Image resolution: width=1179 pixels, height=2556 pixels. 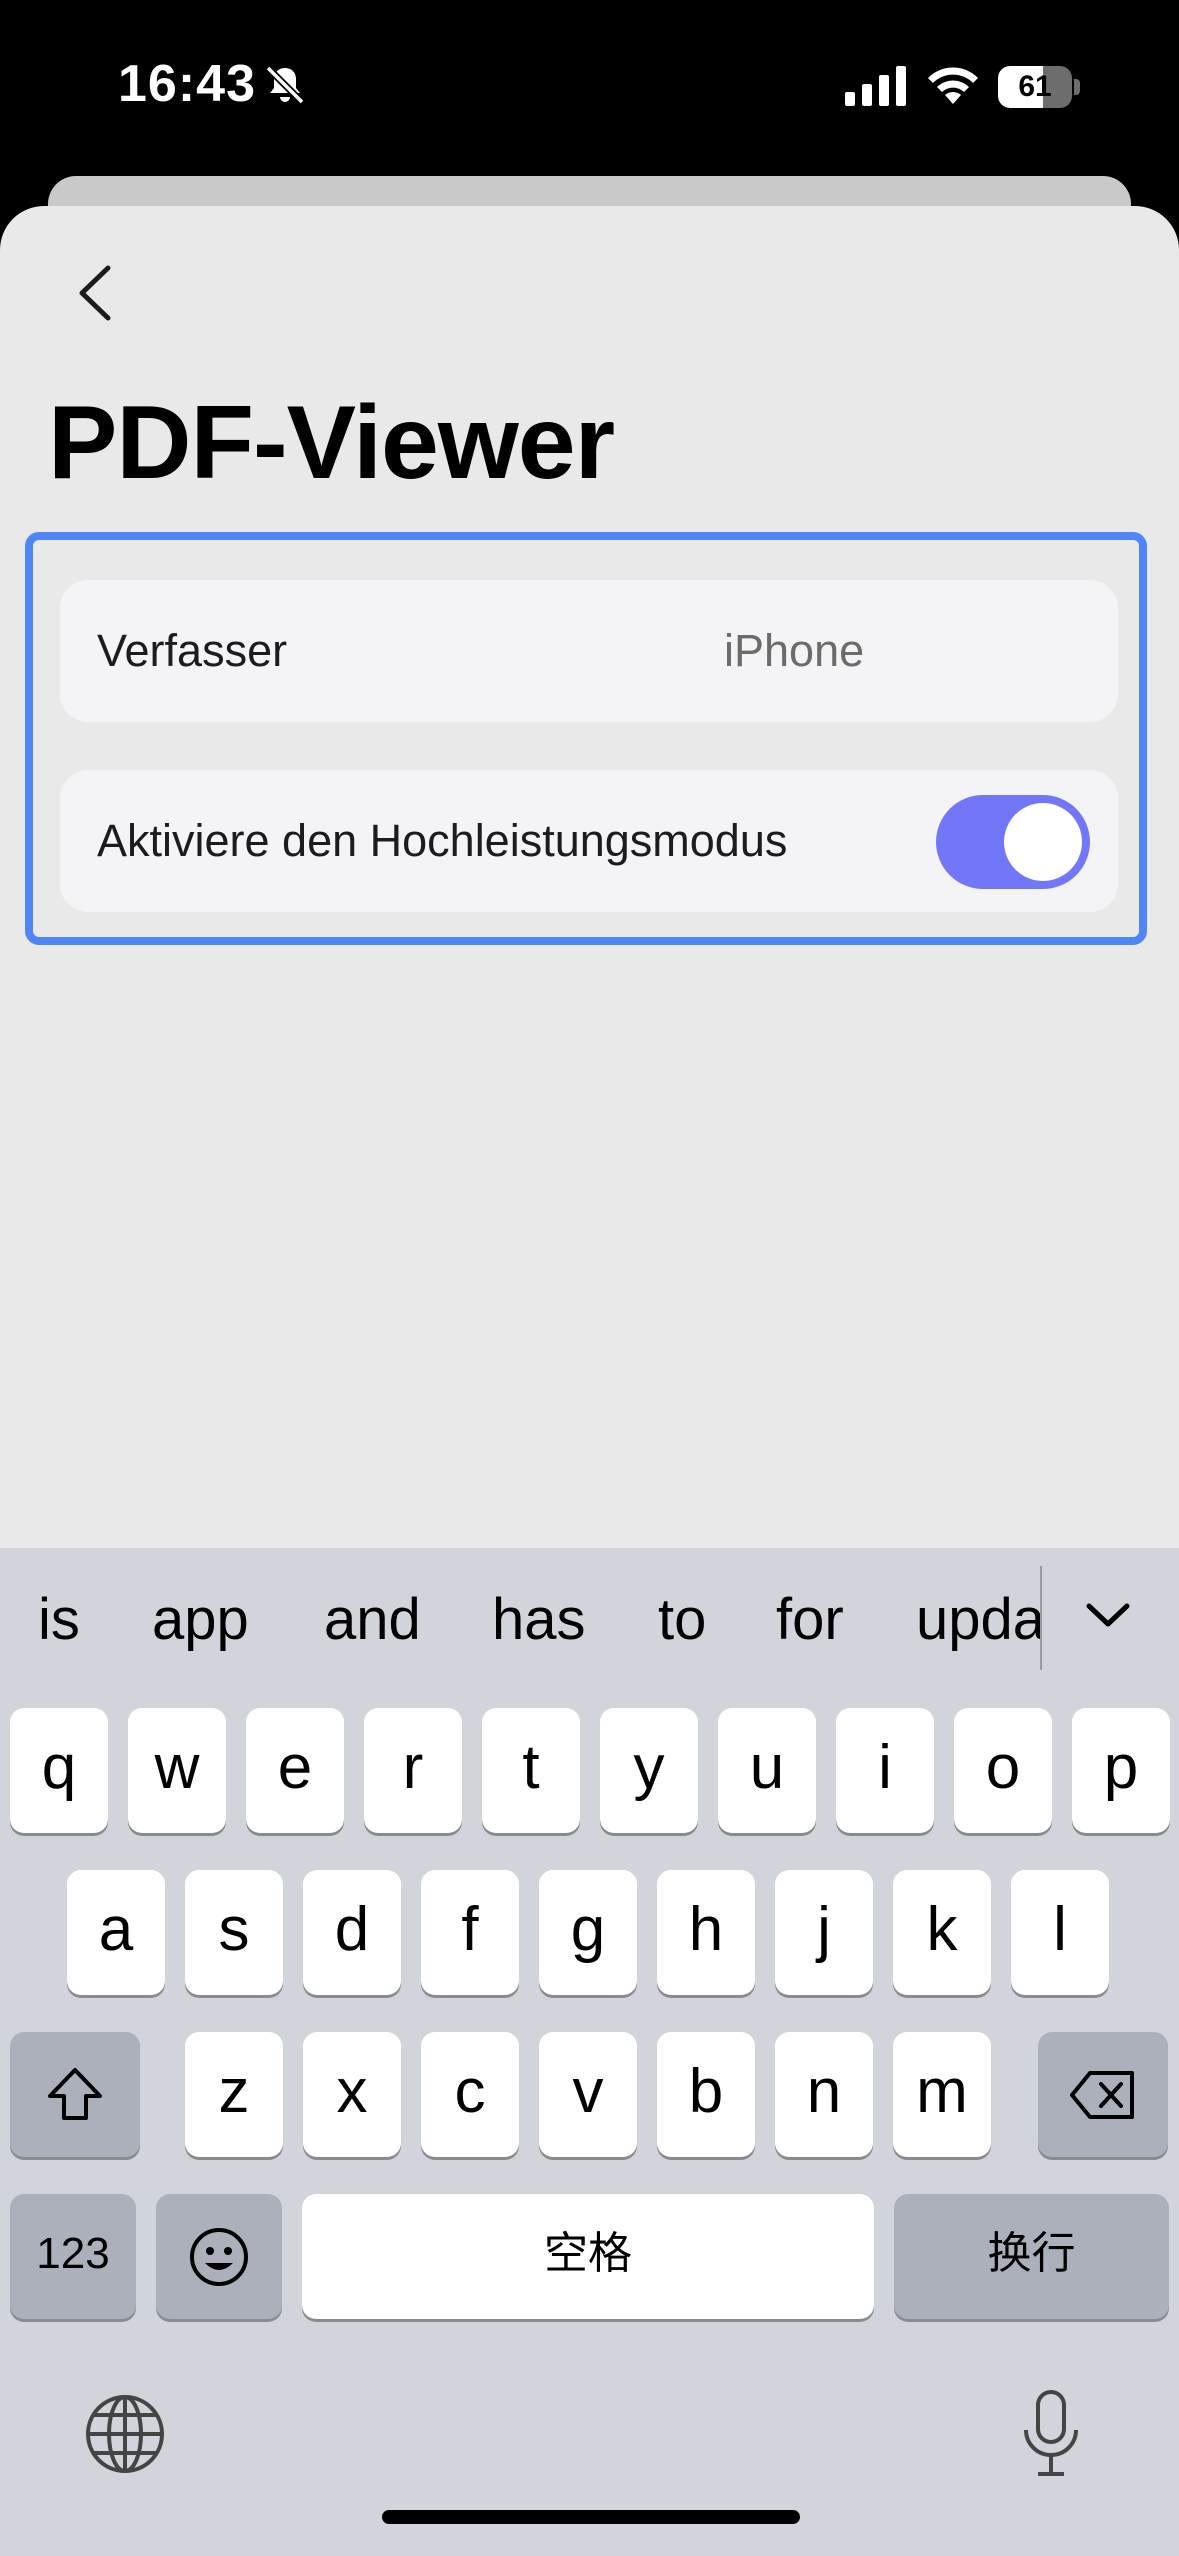 I want to click on return-key: 换行, so click(x=1031, y=2256).